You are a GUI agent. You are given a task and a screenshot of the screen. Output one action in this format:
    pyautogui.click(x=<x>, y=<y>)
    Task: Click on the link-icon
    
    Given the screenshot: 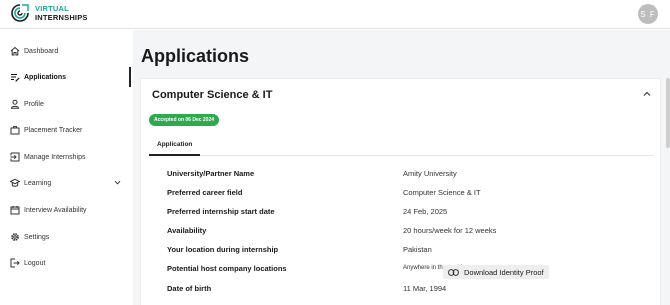 What is the action you would take?
    pyautogui.click(x=453, y=272)
    